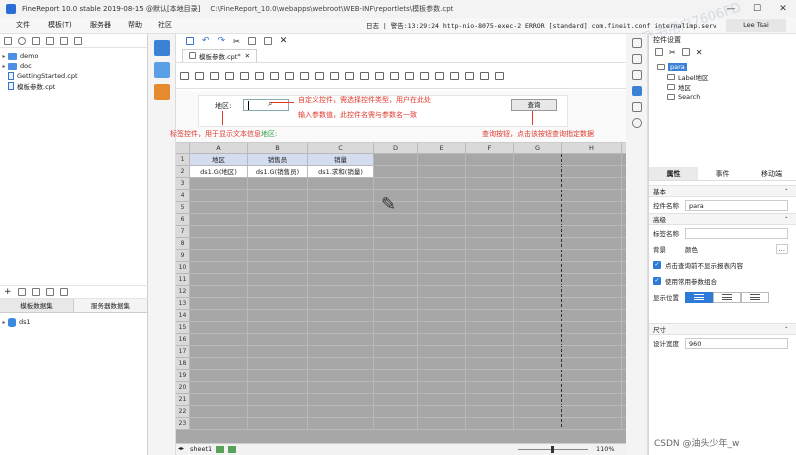 The width and height of the screenshot is (796, 455). I want to click on row-header: 8, so click(183, 244).